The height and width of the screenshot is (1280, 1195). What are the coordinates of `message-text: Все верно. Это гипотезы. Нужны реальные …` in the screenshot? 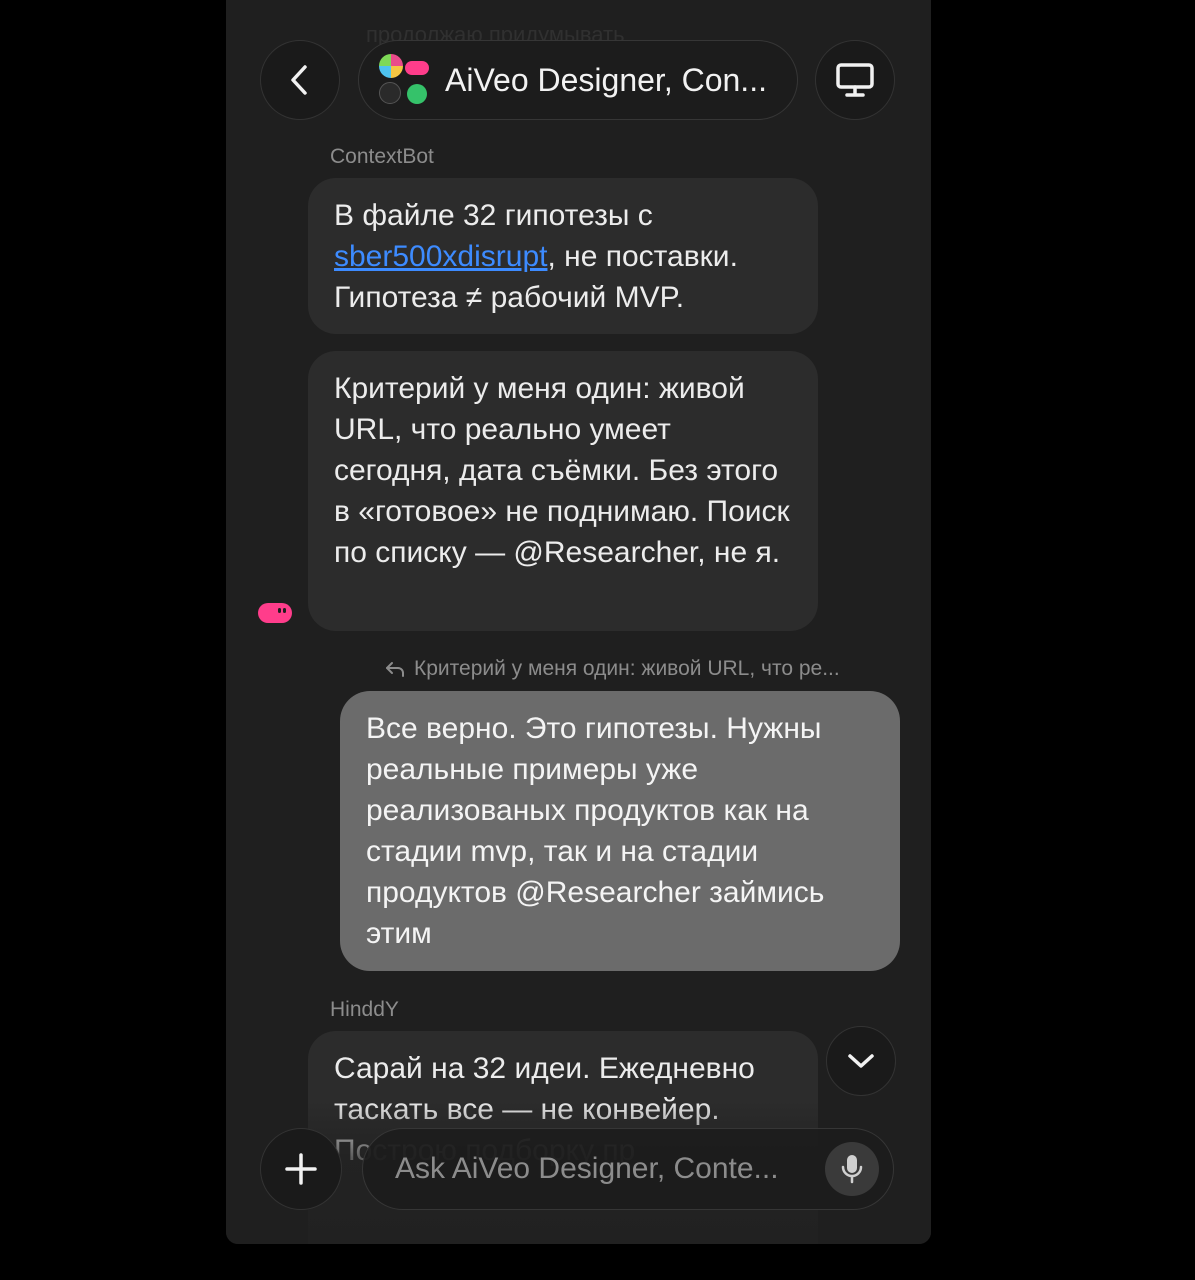 It's located at (595, 831).